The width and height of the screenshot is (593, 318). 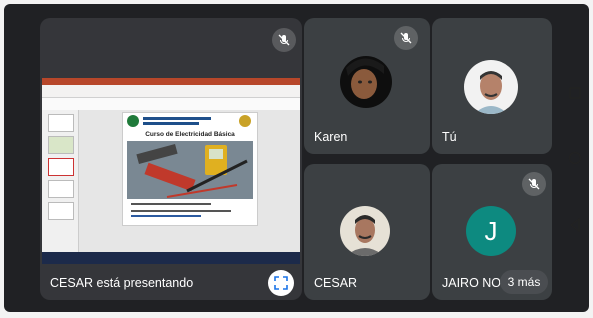 I want to click on participant-tile-self: Tú, so click(x=492, y=86).